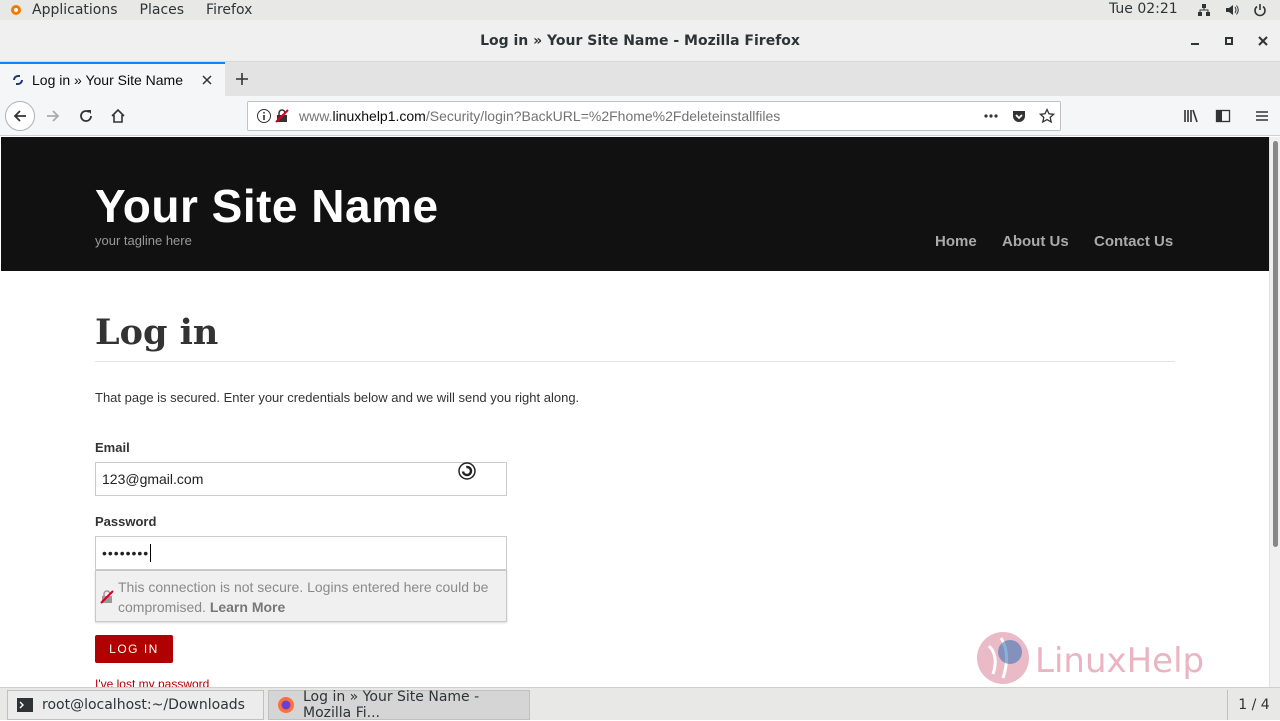 This screenshot has height=721, width=1280. What do you see at coordinates (1035, 241) in the screenshot?
I see `nav-about-us: About Us` at bounding box center [1035, 241].